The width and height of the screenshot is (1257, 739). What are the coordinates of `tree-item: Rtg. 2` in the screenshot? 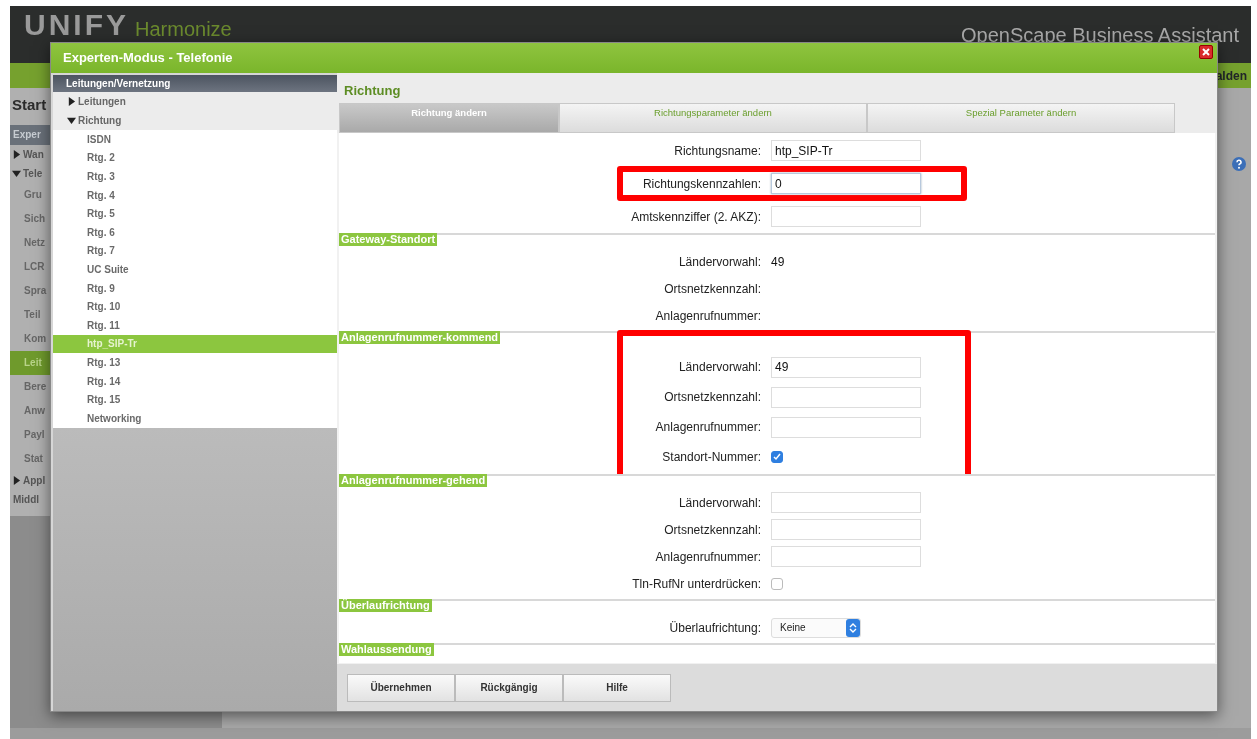 It's located at (195, 158).